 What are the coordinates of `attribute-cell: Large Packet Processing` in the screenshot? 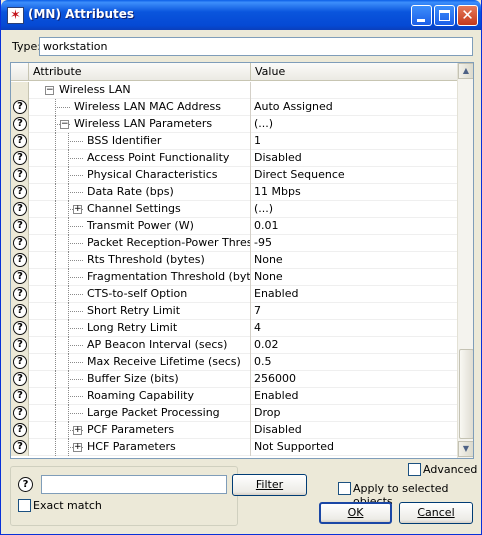 It's located at (140, 413).